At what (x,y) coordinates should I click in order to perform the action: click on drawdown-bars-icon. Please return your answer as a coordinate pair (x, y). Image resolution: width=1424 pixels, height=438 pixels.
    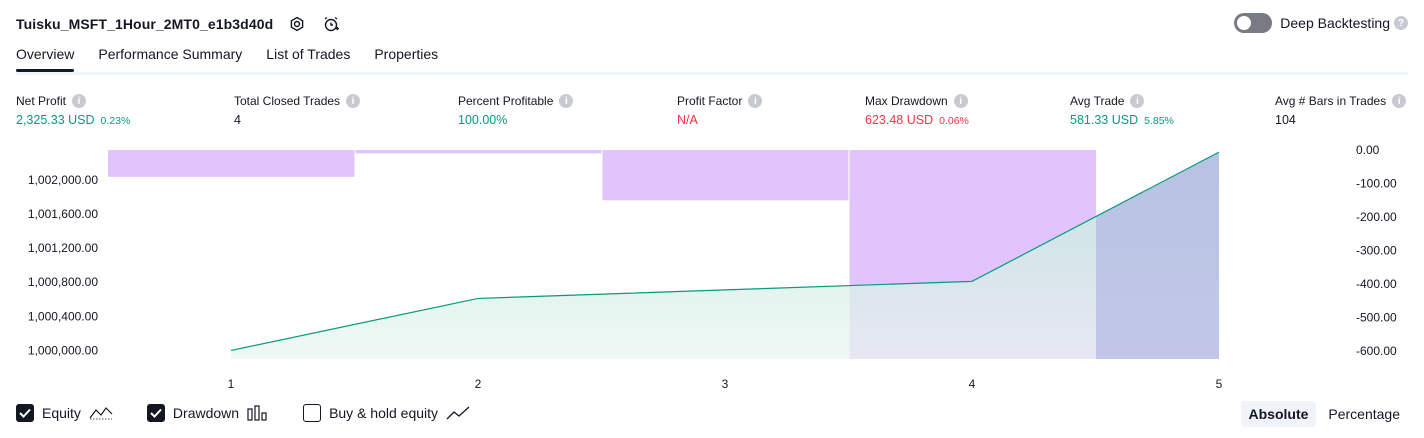
    Looking at the image, I should click on (258, 413).